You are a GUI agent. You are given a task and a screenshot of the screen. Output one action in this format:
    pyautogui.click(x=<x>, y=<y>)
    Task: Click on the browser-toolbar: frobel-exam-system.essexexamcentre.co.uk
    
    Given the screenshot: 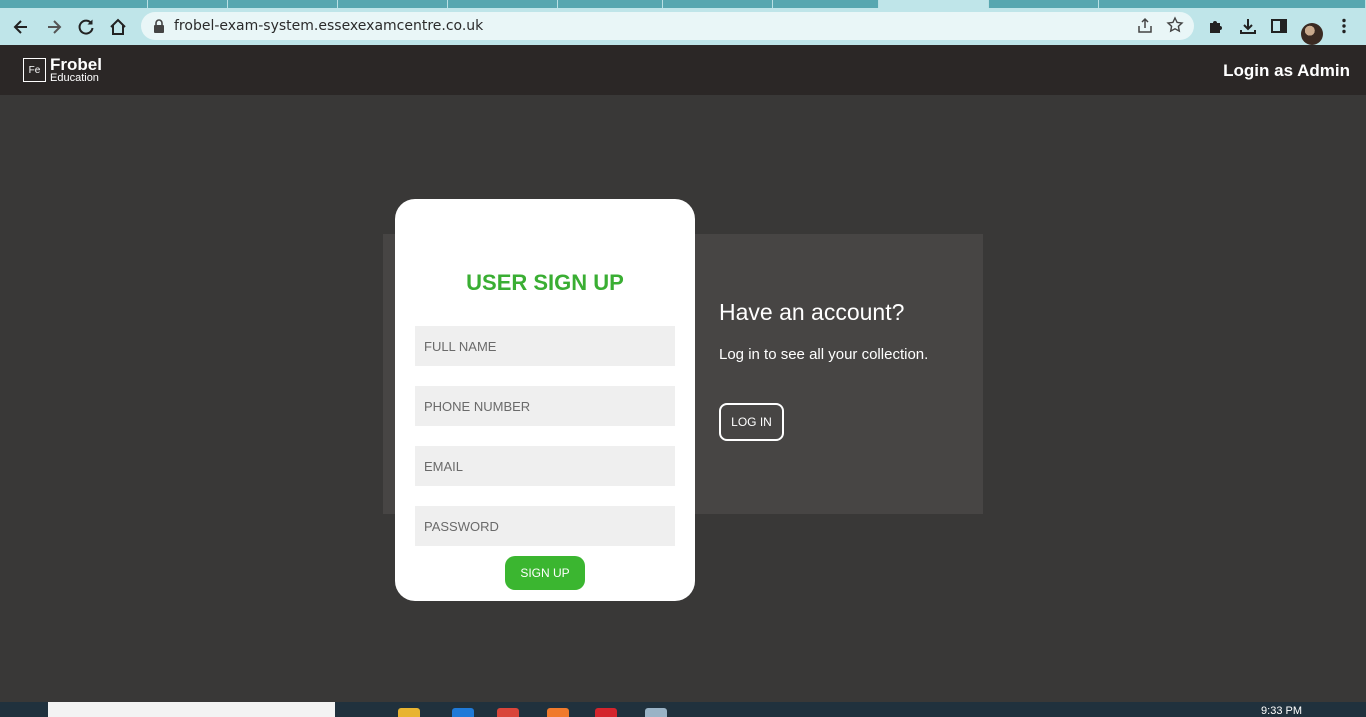 What is the action you would take?
    pyautogui.click(x=683, y=26)
    